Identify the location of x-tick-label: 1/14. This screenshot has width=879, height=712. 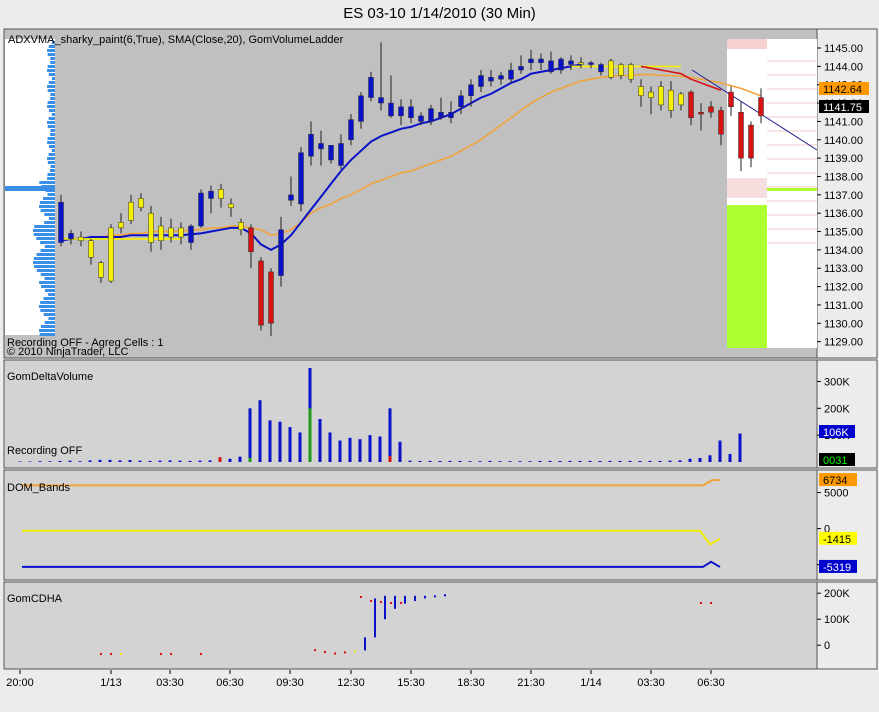
(590, 683).